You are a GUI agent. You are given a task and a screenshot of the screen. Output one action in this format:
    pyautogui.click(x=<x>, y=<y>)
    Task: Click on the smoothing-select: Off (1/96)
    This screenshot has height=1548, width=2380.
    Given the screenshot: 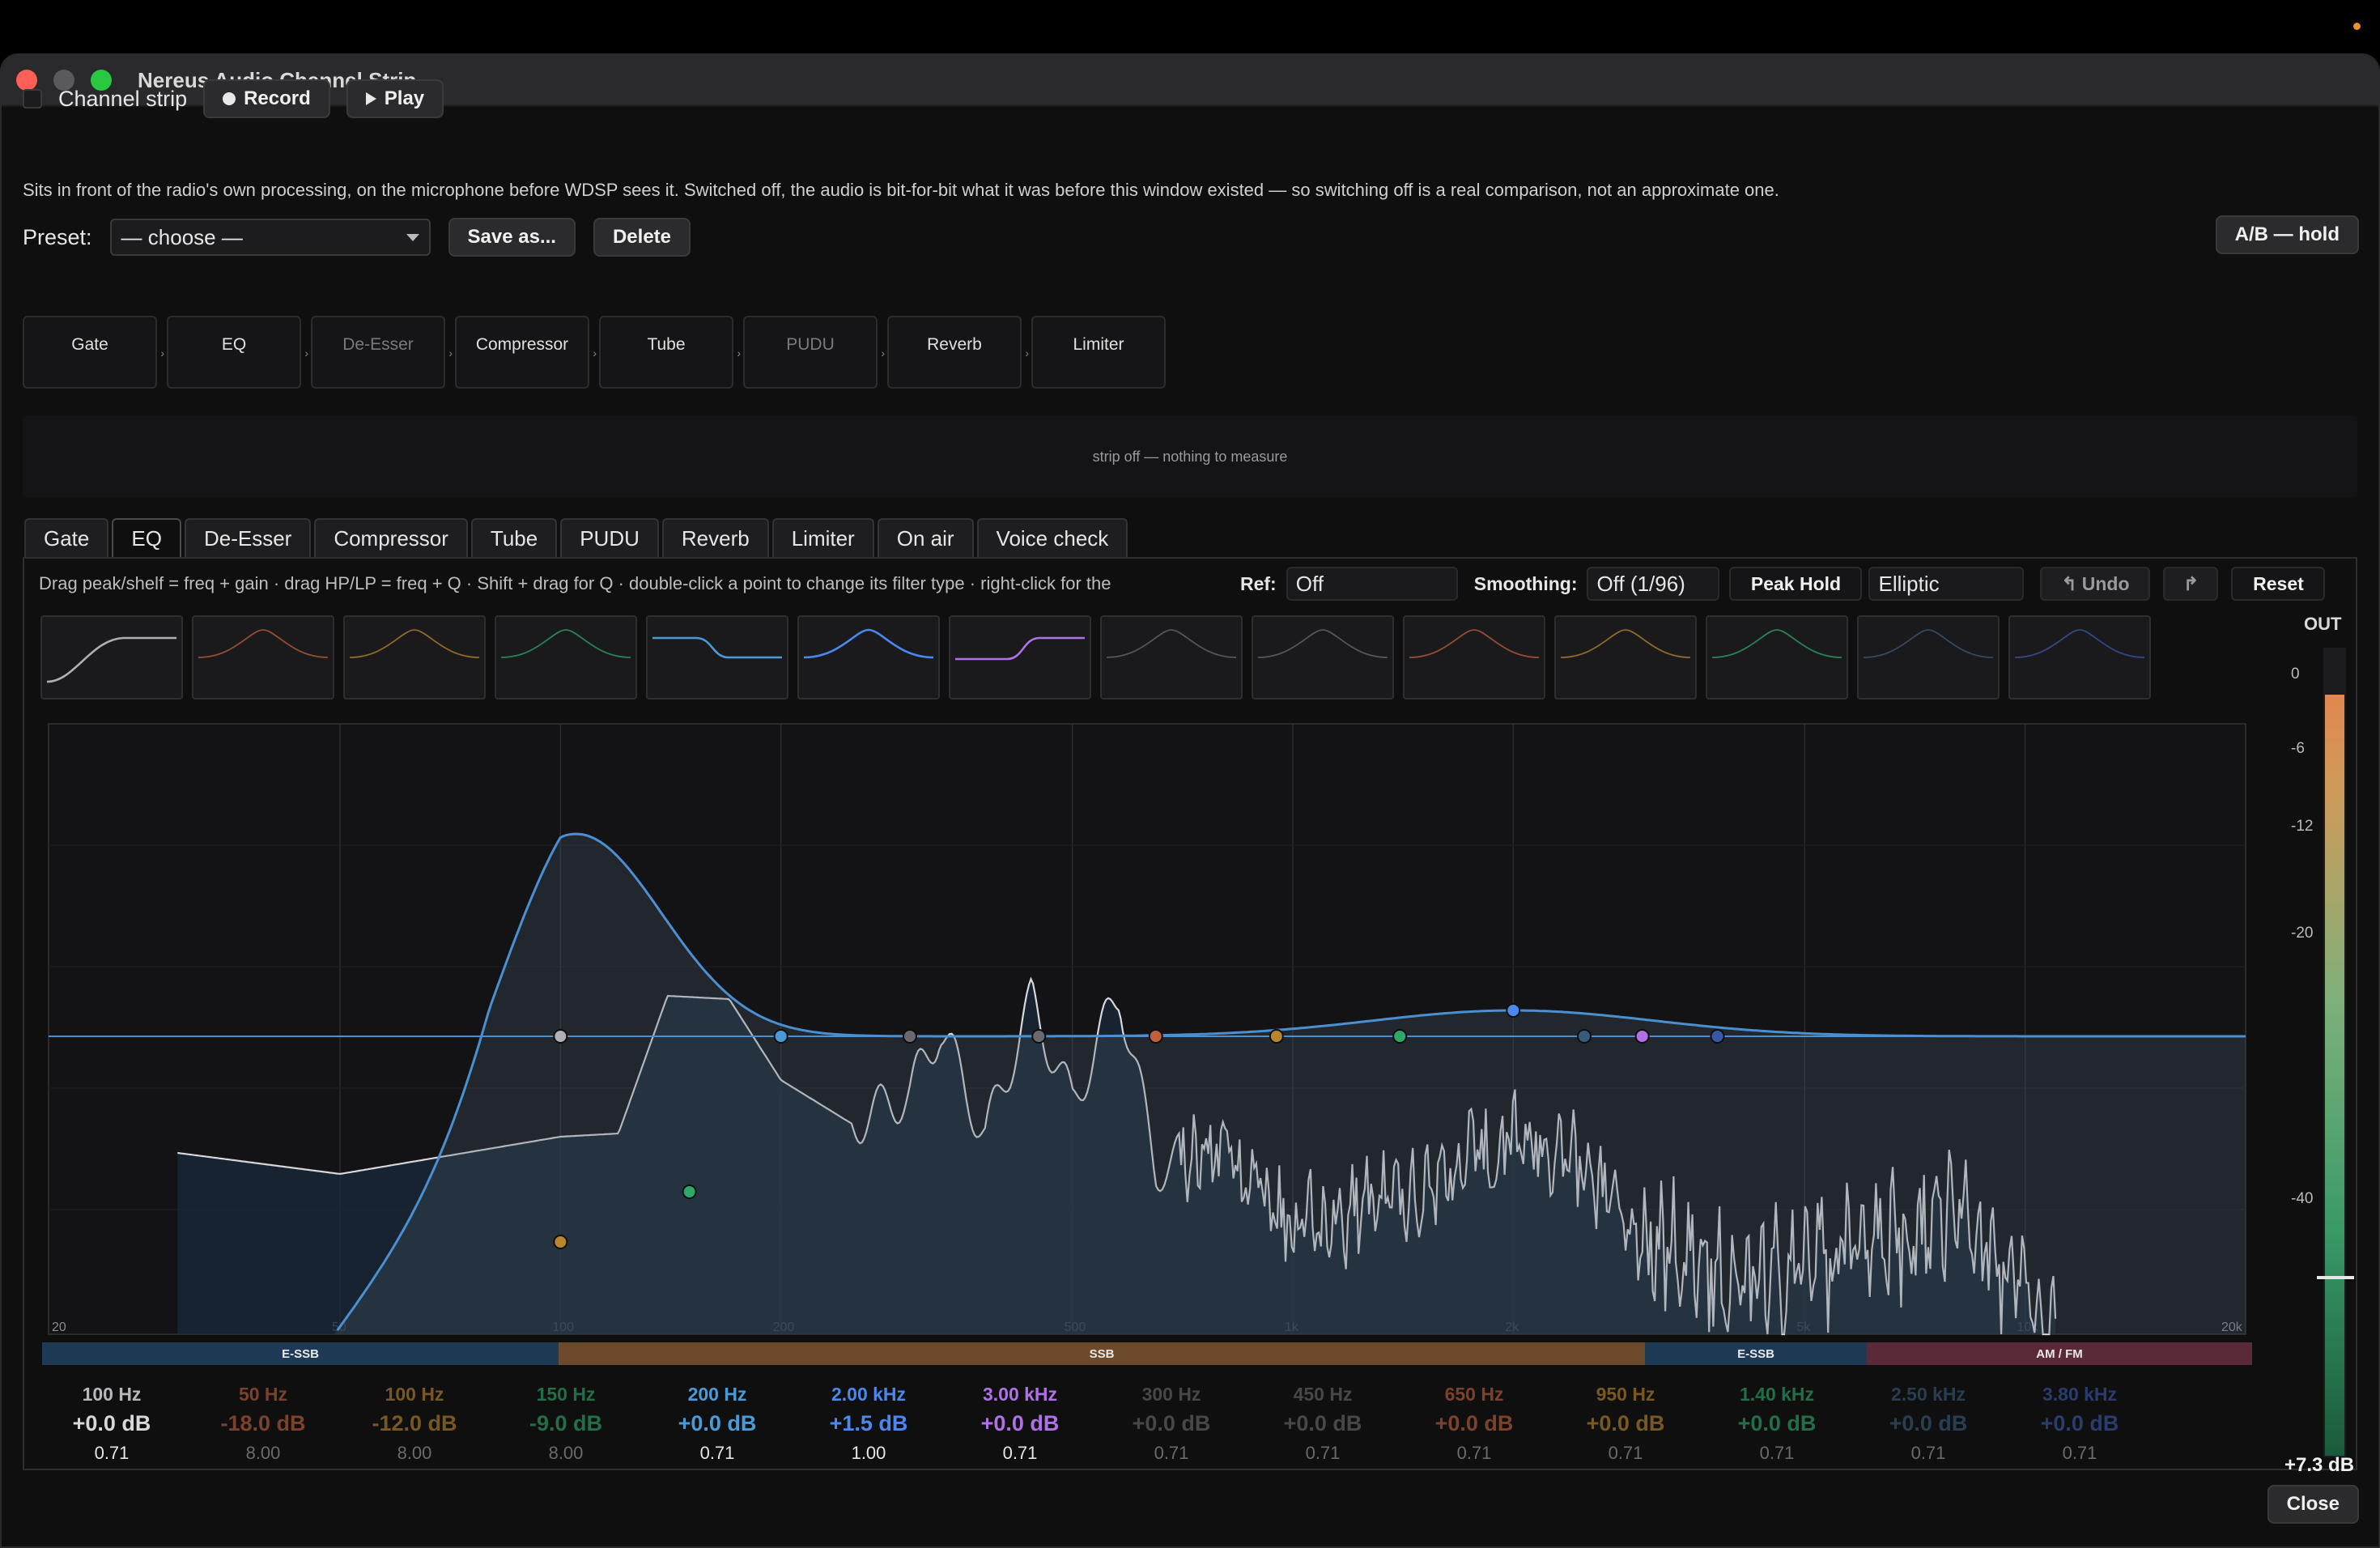 What is the action you would take?
    pyautogui.click(x=1654, y=584)
    